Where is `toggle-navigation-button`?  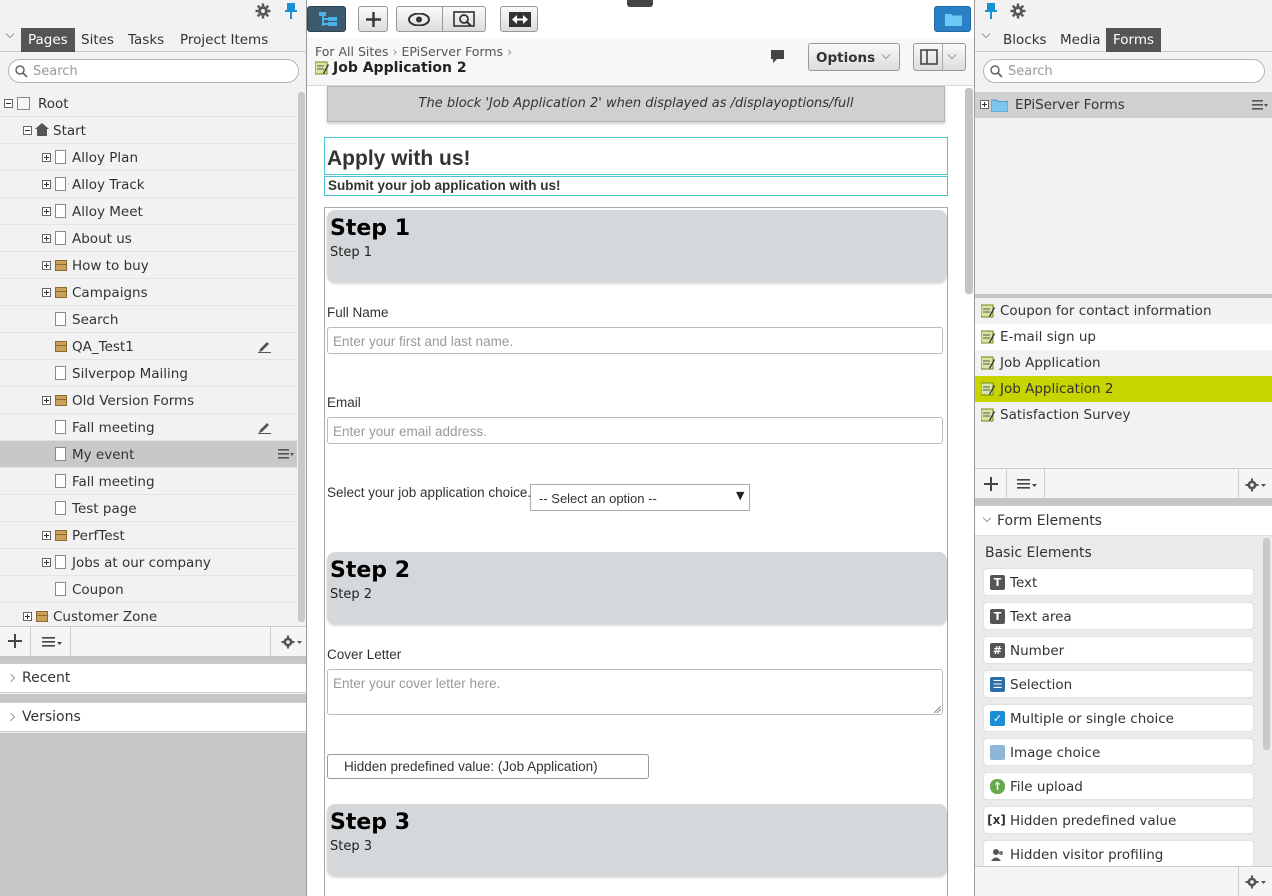
toggle-navigation-button is located at coordinates (326, 19).